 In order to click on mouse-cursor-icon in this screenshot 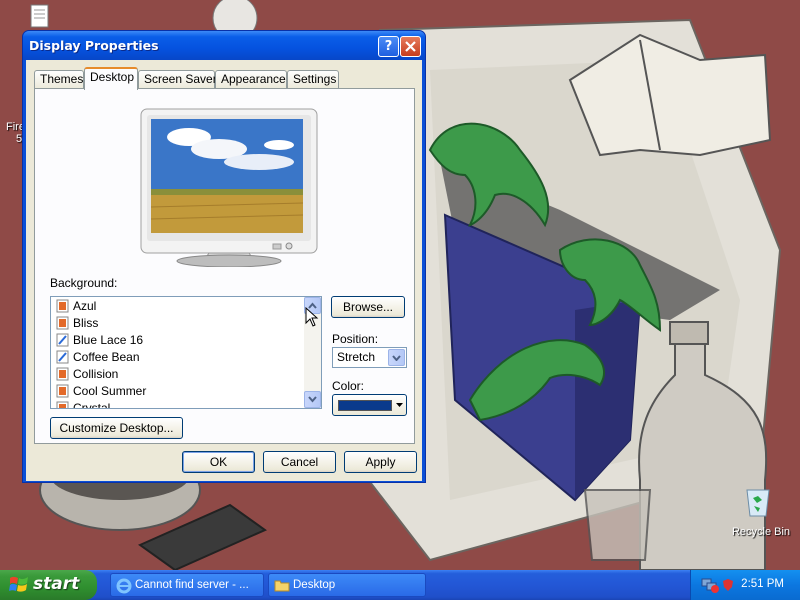, I will do `click(312, 317)`.